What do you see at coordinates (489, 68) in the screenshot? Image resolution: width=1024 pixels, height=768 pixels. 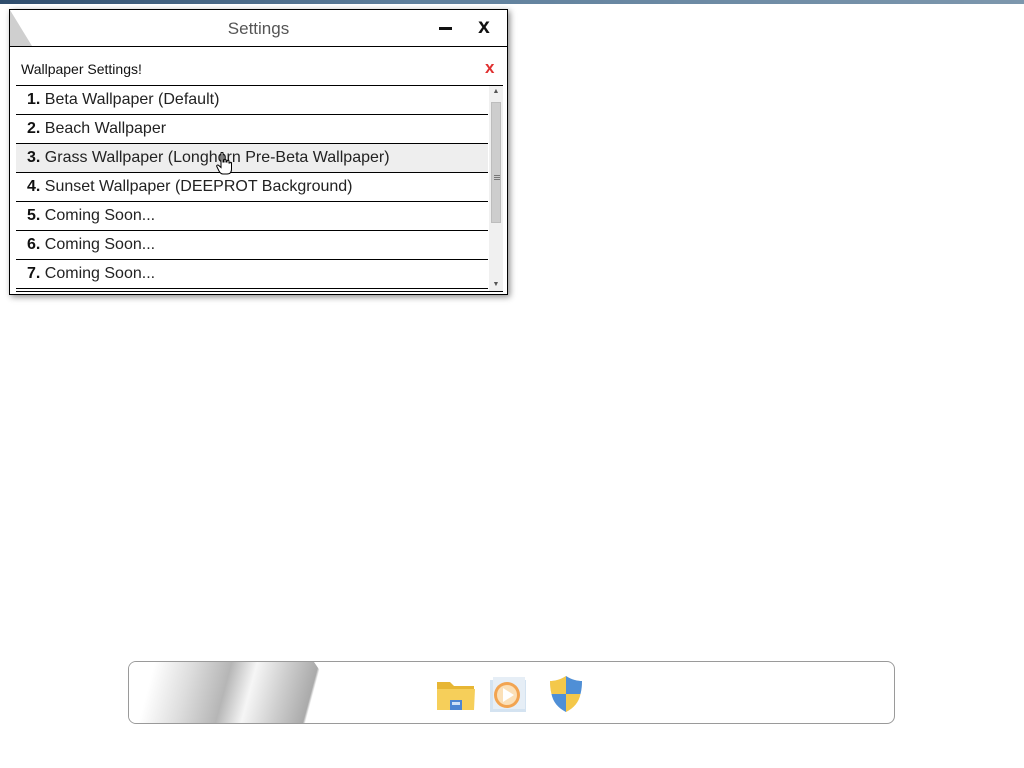 I see `wallpaper-panel-close-button: x` at bounding box center [489, 68].